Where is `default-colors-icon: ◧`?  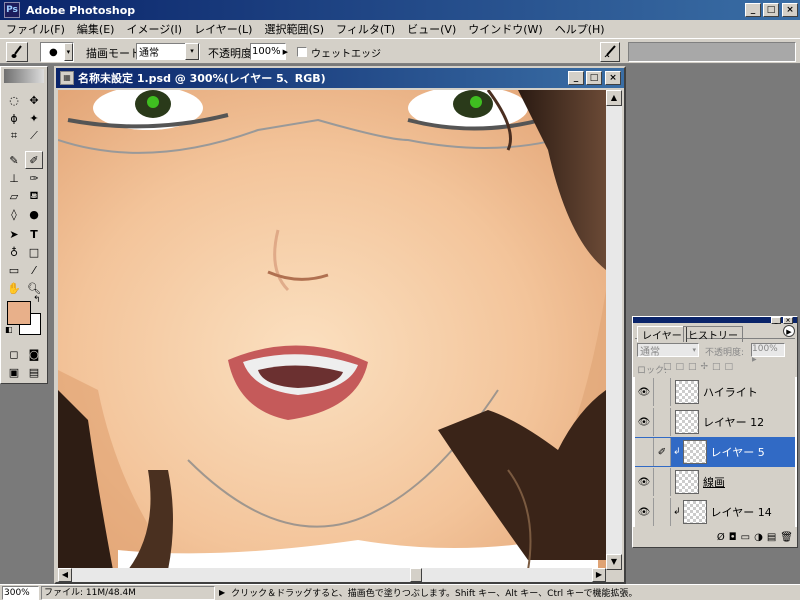 default-colors-icon: ◧ is located at coordinates (9, 329).